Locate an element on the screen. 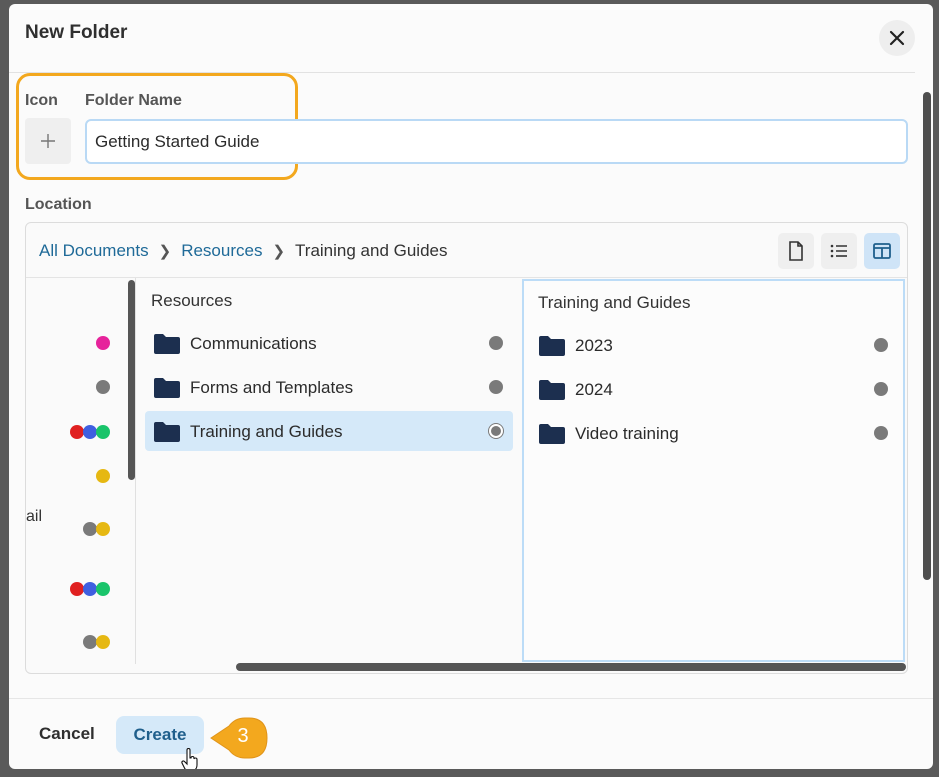 This screenshot has height=777, width=939. pink-tag-dot is located at coordinates (103, 343).